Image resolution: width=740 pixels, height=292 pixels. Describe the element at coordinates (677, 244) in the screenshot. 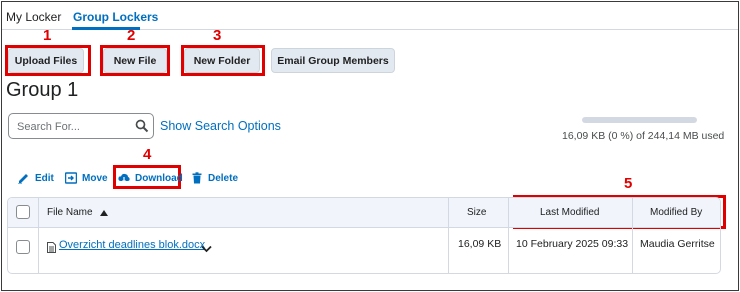

I see `file-modified-by: Maudia Gerritse` at that location.